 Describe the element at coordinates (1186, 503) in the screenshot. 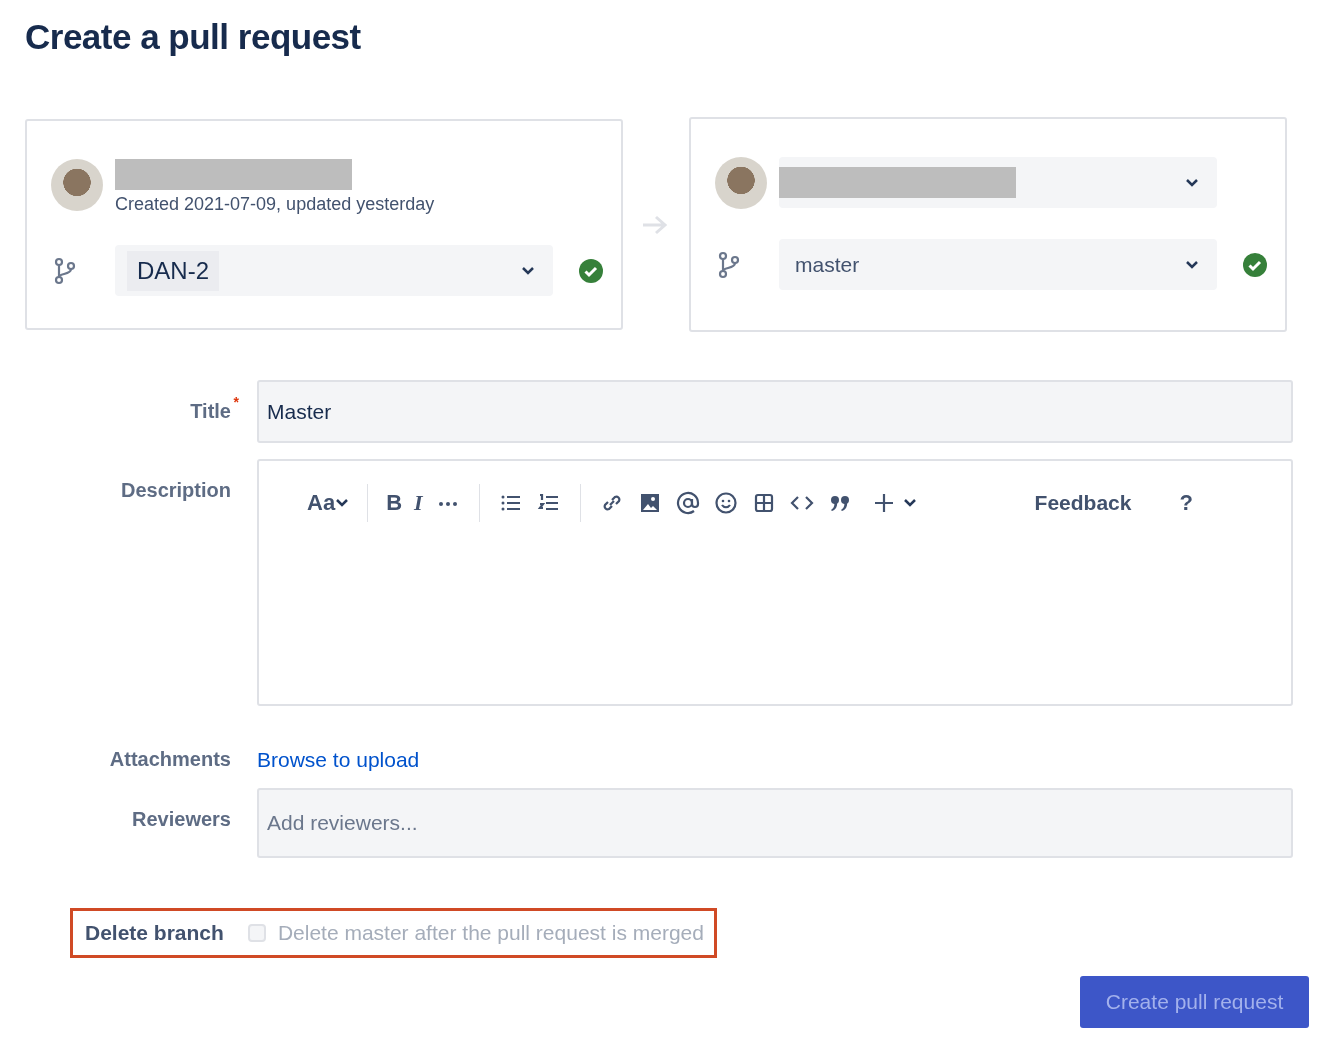

I see `help-button: ?` at that location.